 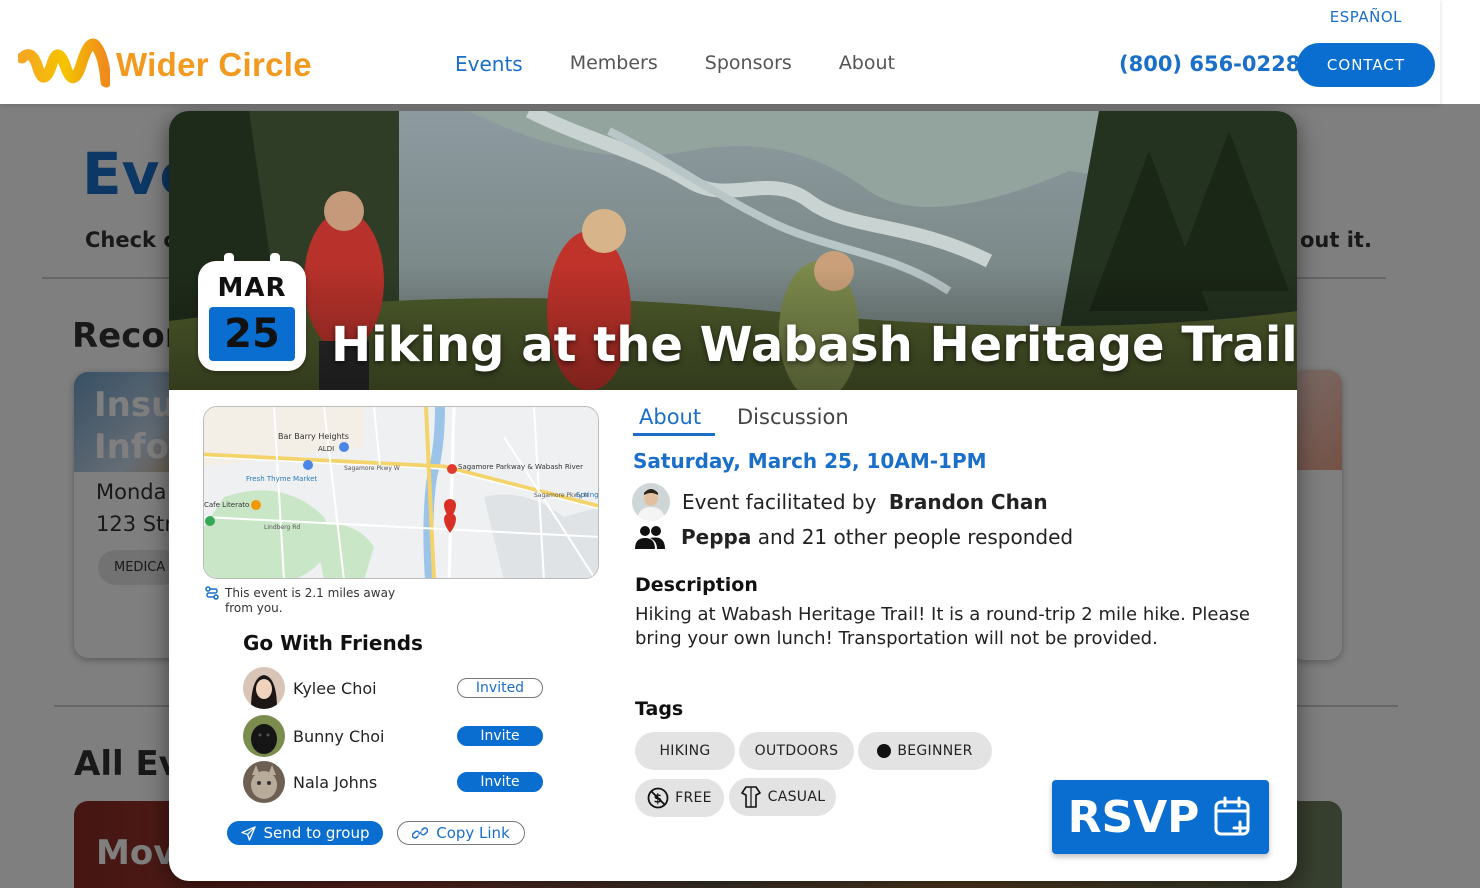 I want to click on date-day: 25, so click(x=252, y=334).